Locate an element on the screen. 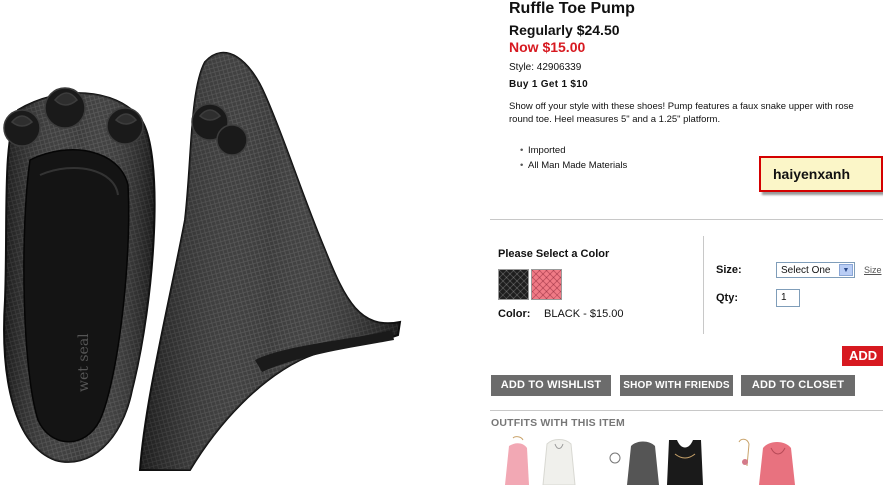 This screenshot has height=485, width=883. left-shoe: wet seal is located at coordinates (79, 275).